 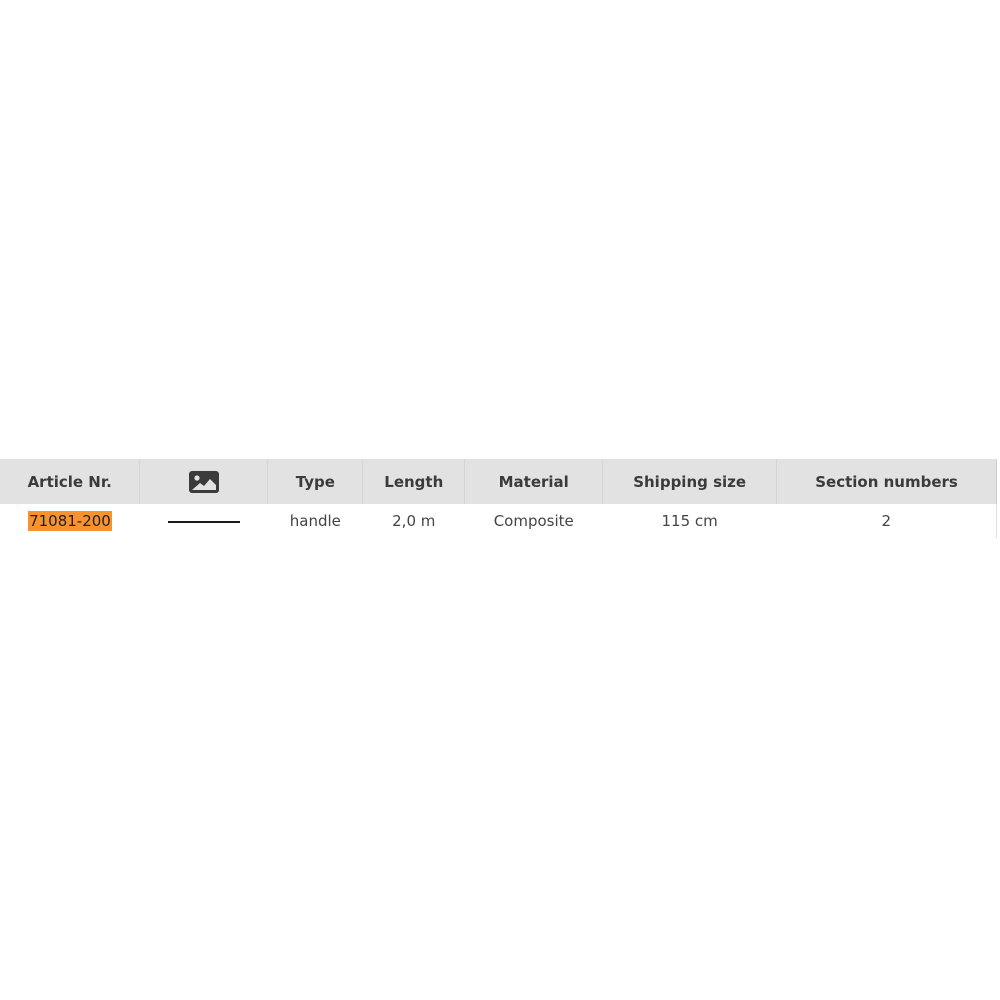 I want to click on image-icon, so click(x=203, y=481).